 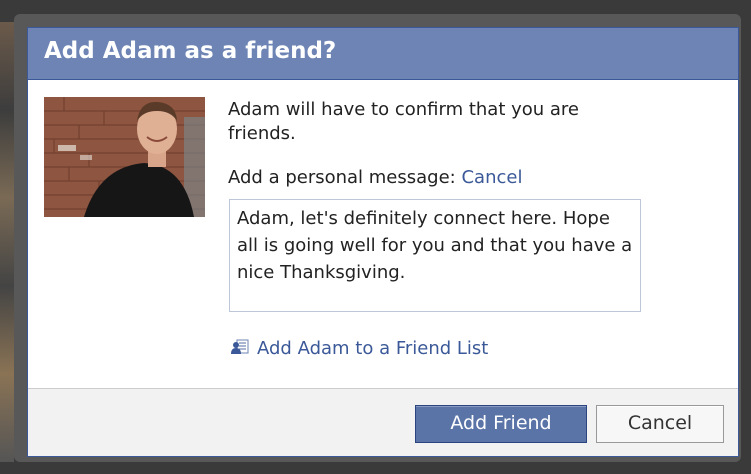 I want to click on profile-photo-image, so click(x=124, y=157).